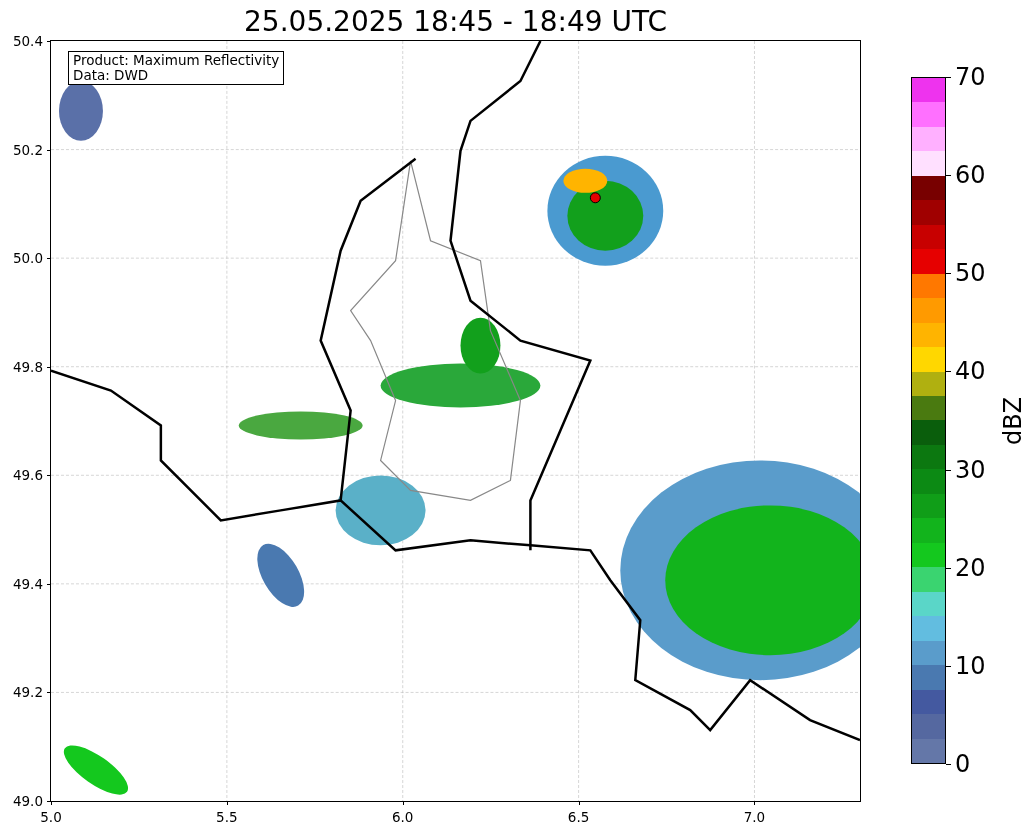 Image resolution: width=1023 pixels, height=834 pixels. Describe the element at coordinates (578, 817) in the screenshot. I see `x-tick-label: 6.5` at that location.